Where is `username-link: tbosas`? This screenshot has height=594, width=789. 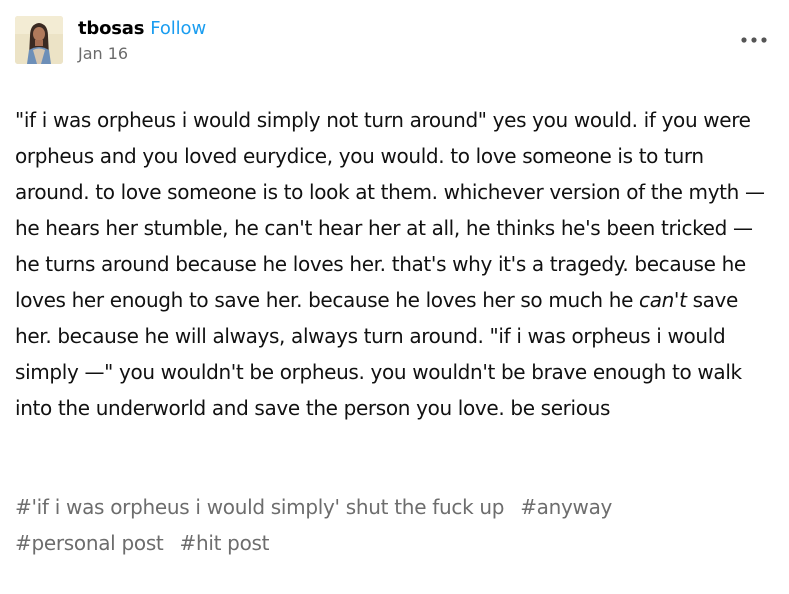 username-link: tbosas is located at coordinates (111, 28).